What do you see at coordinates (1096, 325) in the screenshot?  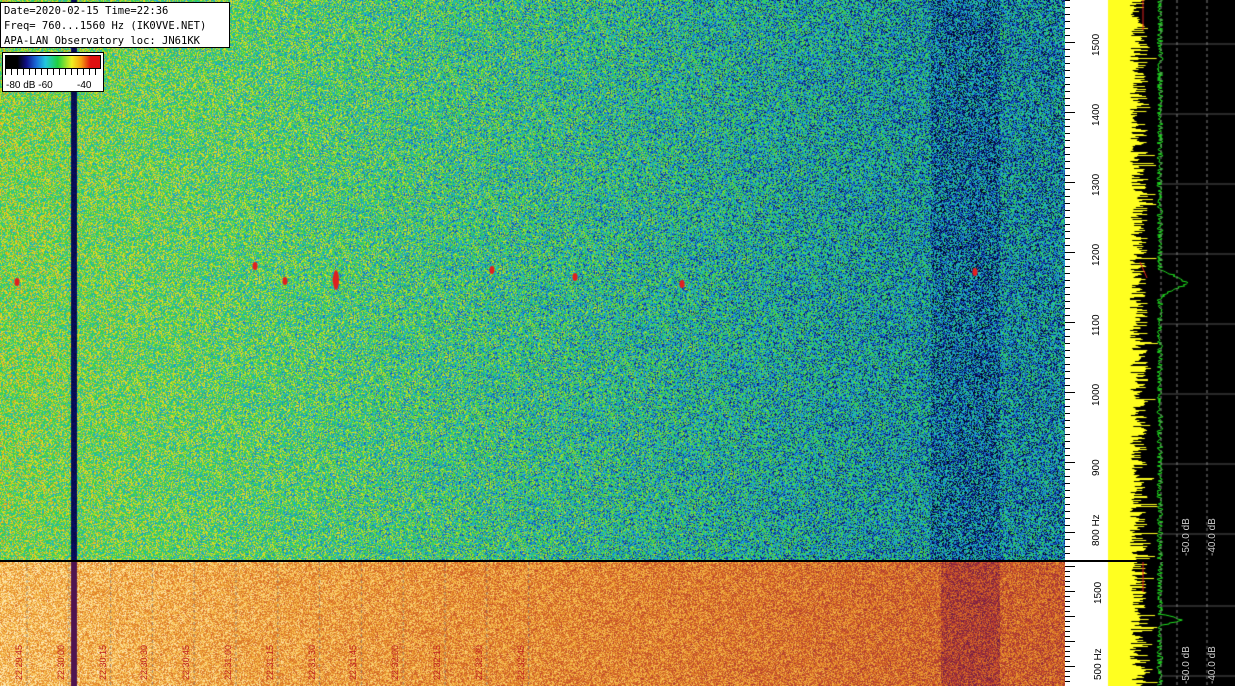 I see `frequency-tick-label: 1100` at bounding box center [1096, 325].